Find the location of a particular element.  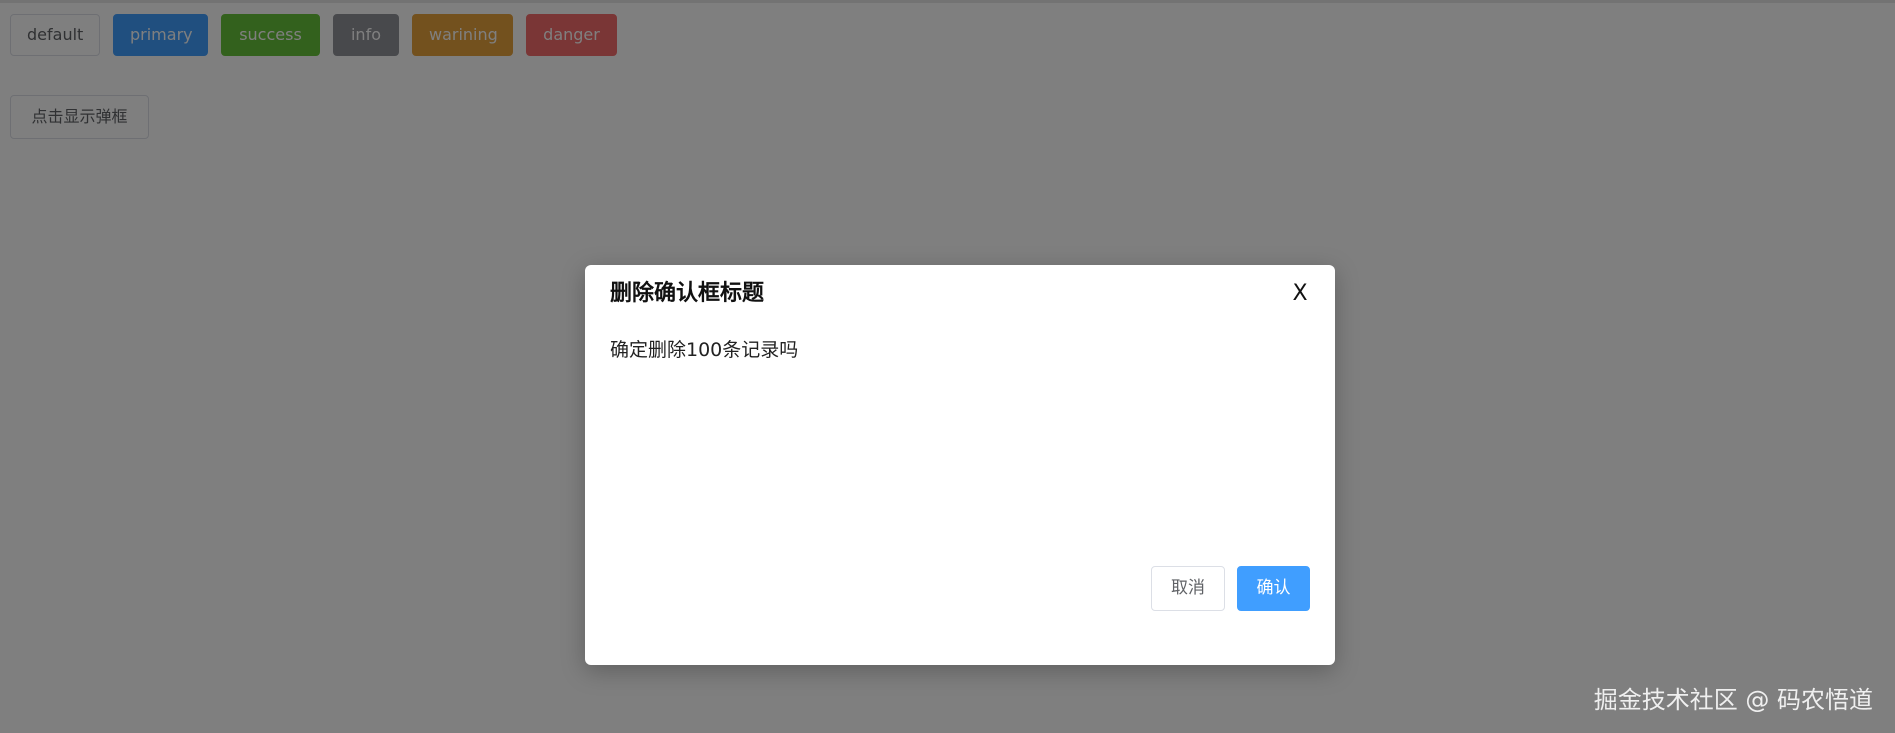

cancel-button: 取消 is located at coordinates (1188, 588).